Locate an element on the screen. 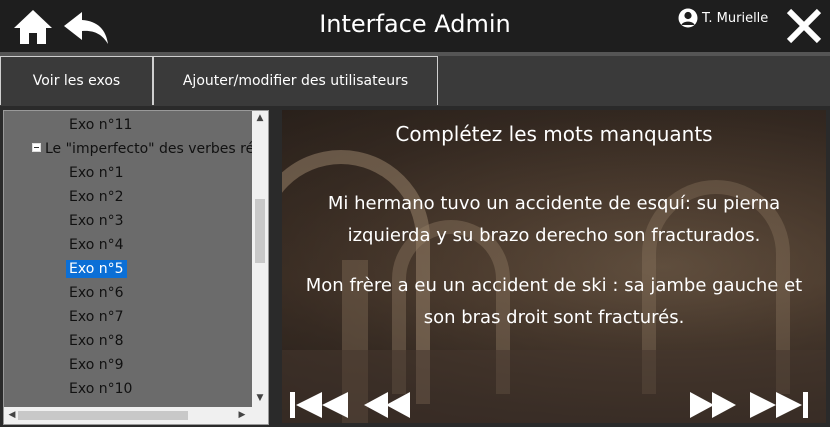 This screenshot has height=427, width=830. tab-ajouter-utilisateurs: Ajouter/modifier des utilisateurs is located at coordinates (295, 80).